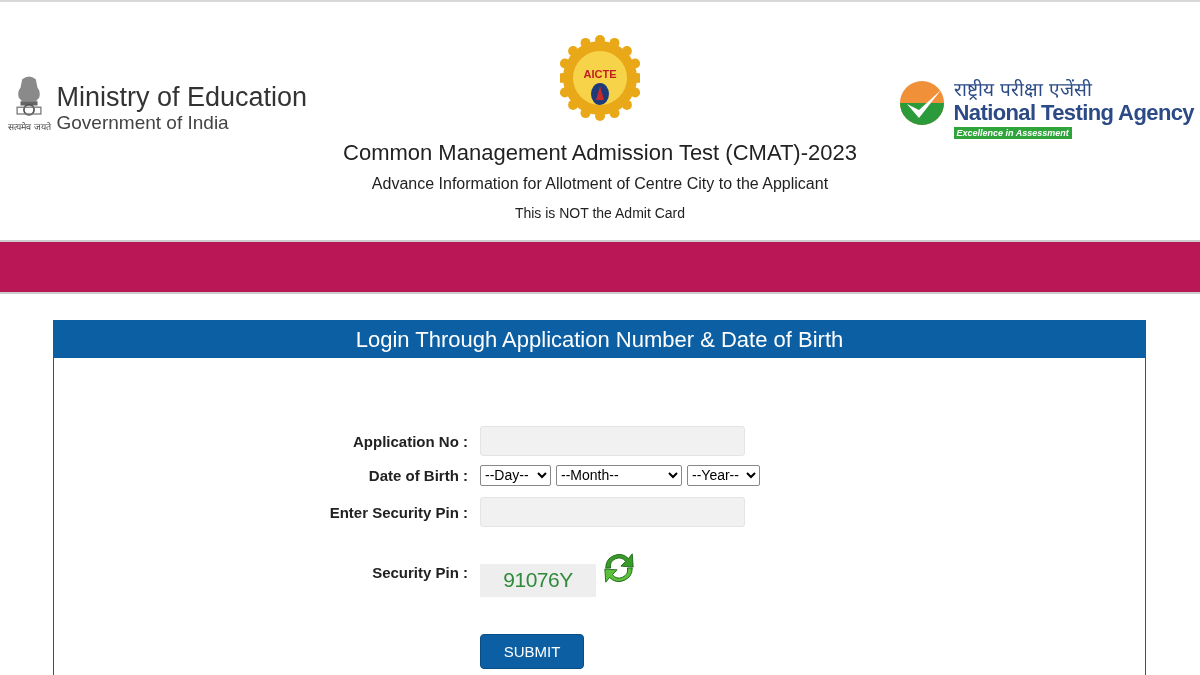 The height and width of the screenshot is (675, 1200). I want to click on page-subtitle: Advance Information for Allotment of Centre City to the Applicant, so click(600, 184).